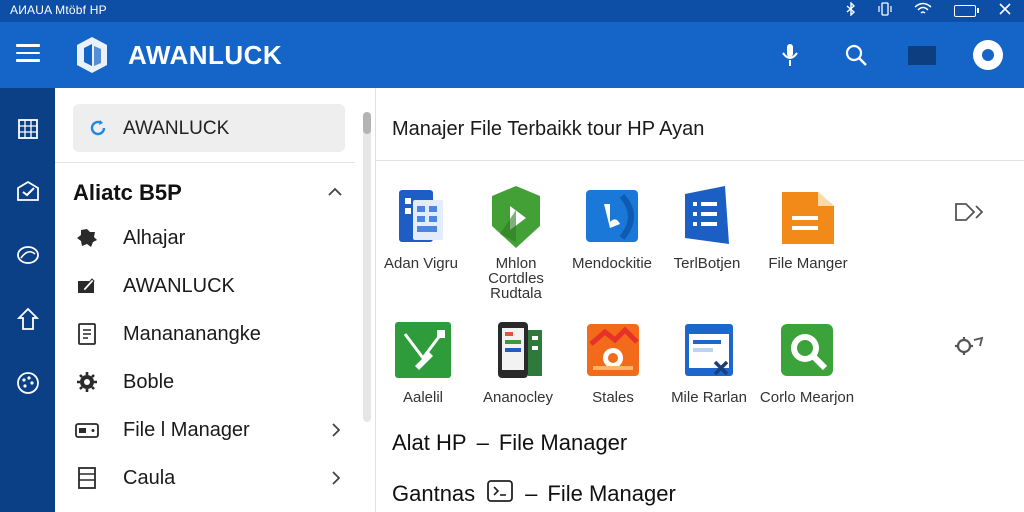 Image resolution: width=1024 pixels, height=512 pixels. Describe the element at coordinates (205, 238) in the screenshot. I see `drawer-item-alhajar: Alhajar` at that location.